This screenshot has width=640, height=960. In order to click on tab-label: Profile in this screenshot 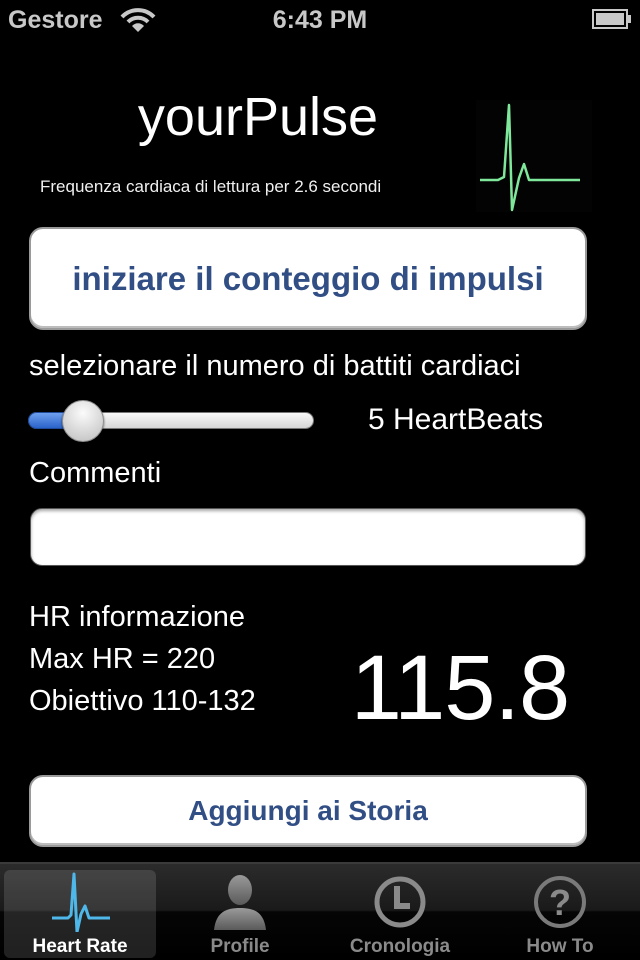, I will do `click(240, 946)`.